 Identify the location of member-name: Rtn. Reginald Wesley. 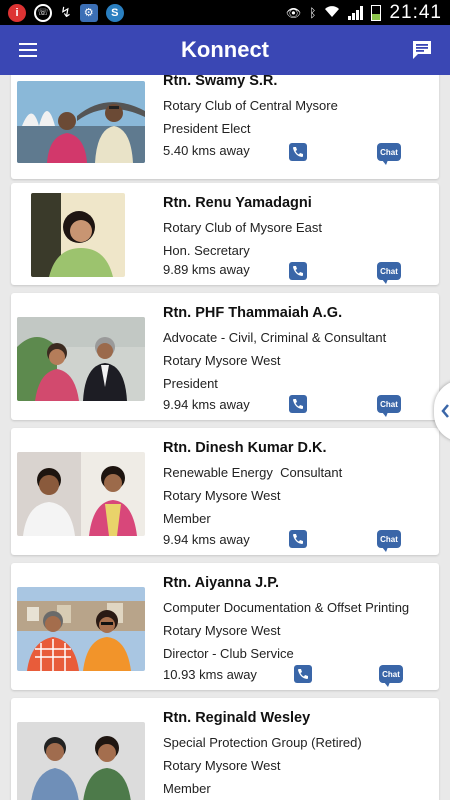
(237, 718).